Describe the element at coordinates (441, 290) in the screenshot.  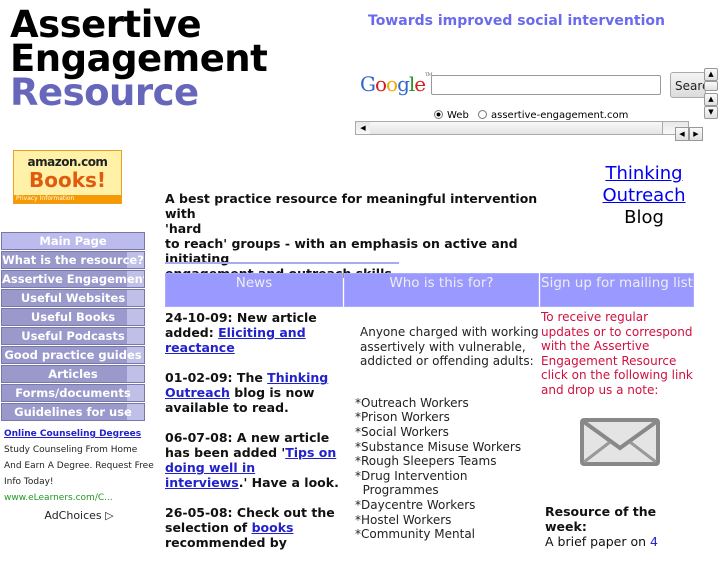
I see `who-header: Who is this for?` at that location.